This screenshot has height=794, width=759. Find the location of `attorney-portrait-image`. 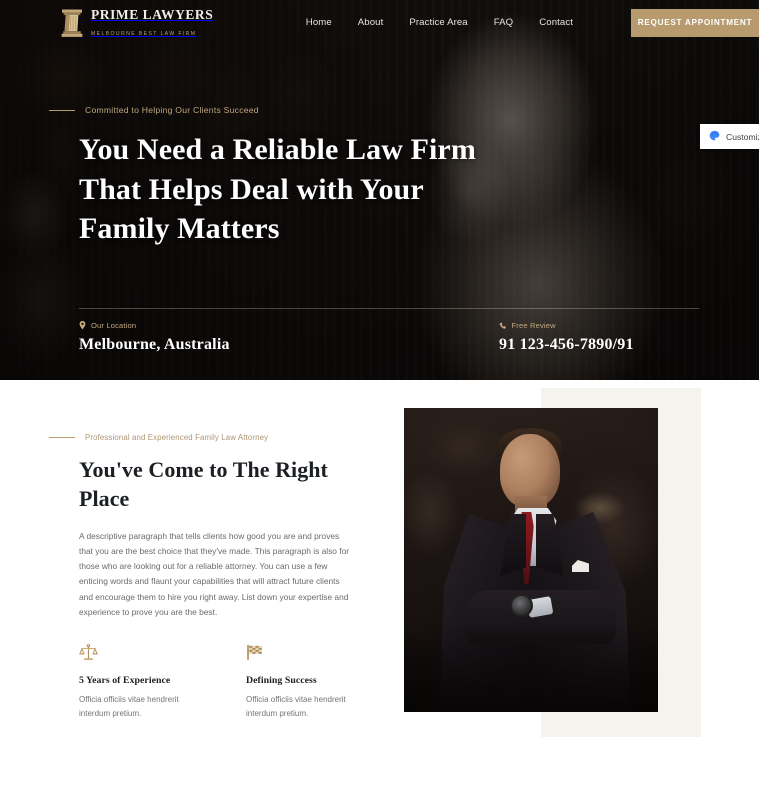

attorney-portrait-image is located at coordinates (531, 560).